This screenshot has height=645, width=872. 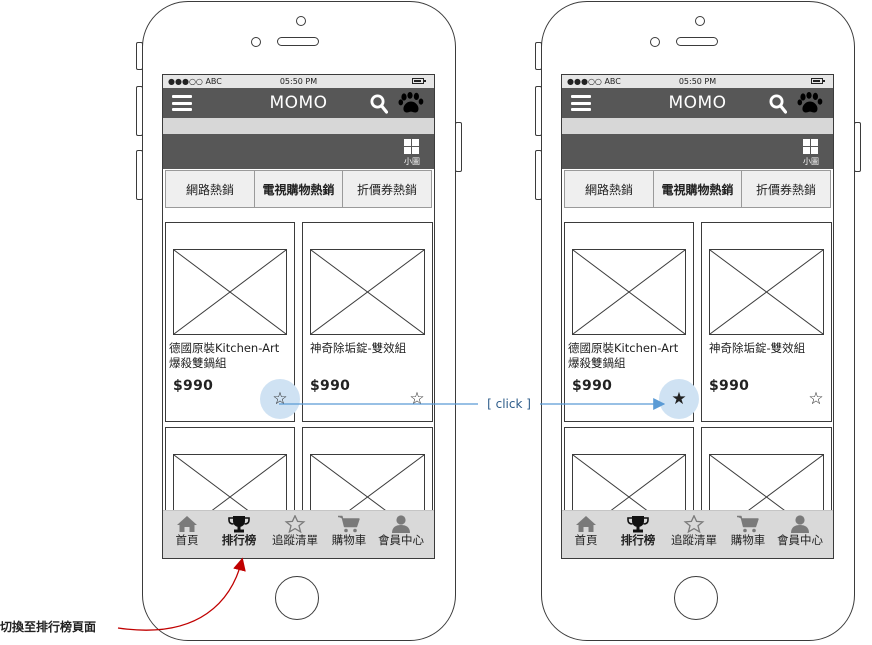 I want to click on click-annotation: [ click ], so click(x=509, y=404).